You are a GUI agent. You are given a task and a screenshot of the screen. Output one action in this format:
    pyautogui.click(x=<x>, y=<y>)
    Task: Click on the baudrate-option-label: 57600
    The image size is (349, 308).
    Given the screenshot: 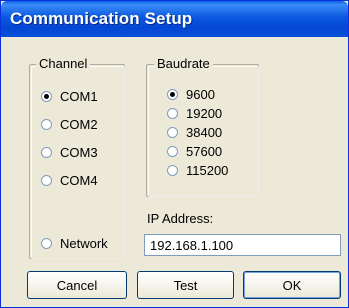 What is the action you would take?
    pyautogui.click(x=204, y=151)
    